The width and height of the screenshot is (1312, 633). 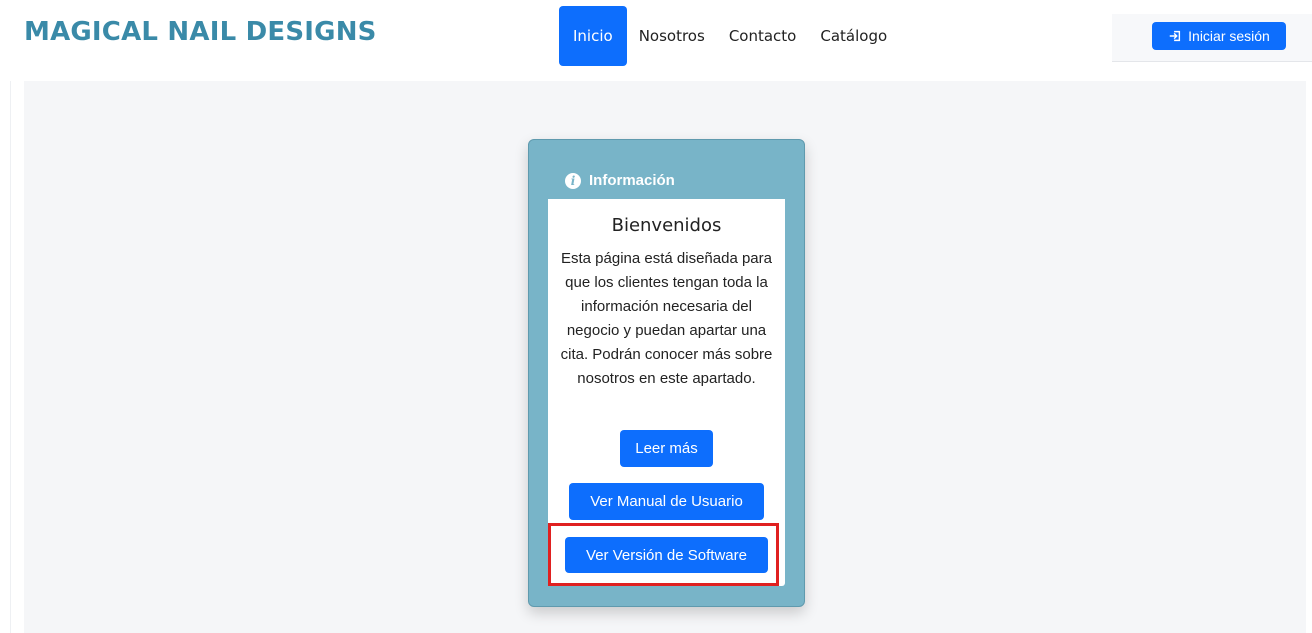 What do you see at coordinates (763, 36) in the screenshot?
I see `nav-item-contacto: Contacto` at bounding box center [763, 36].